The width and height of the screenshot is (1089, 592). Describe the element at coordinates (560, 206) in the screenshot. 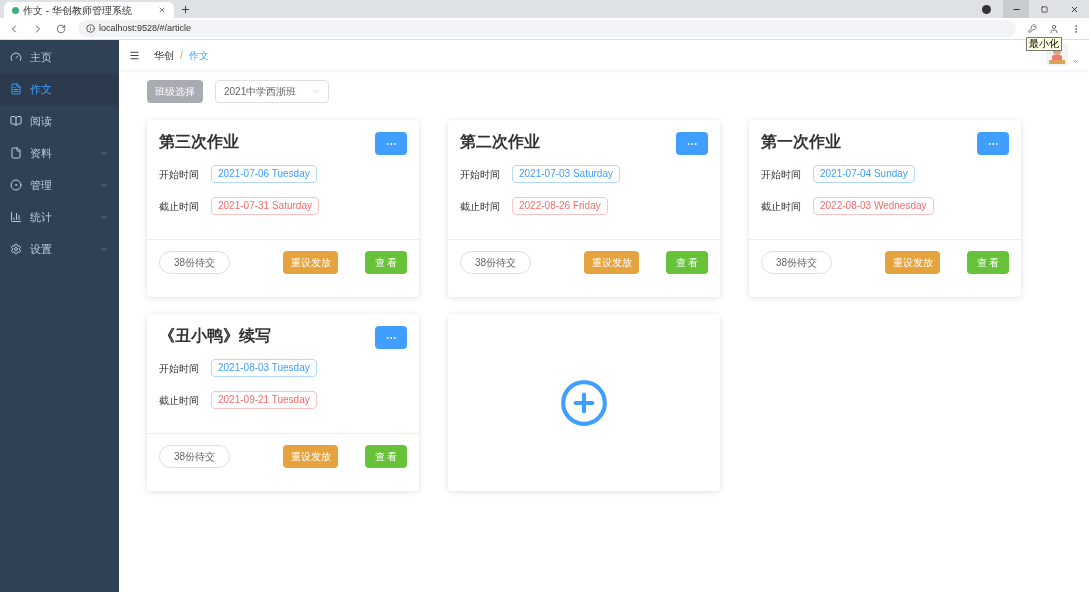

I see `date-tag: 2022-08-26 Friday` at that location.